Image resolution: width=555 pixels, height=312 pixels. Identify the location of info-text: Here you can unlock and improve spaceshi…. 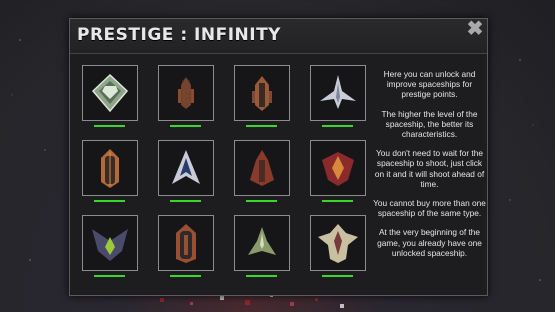
(429, 168).